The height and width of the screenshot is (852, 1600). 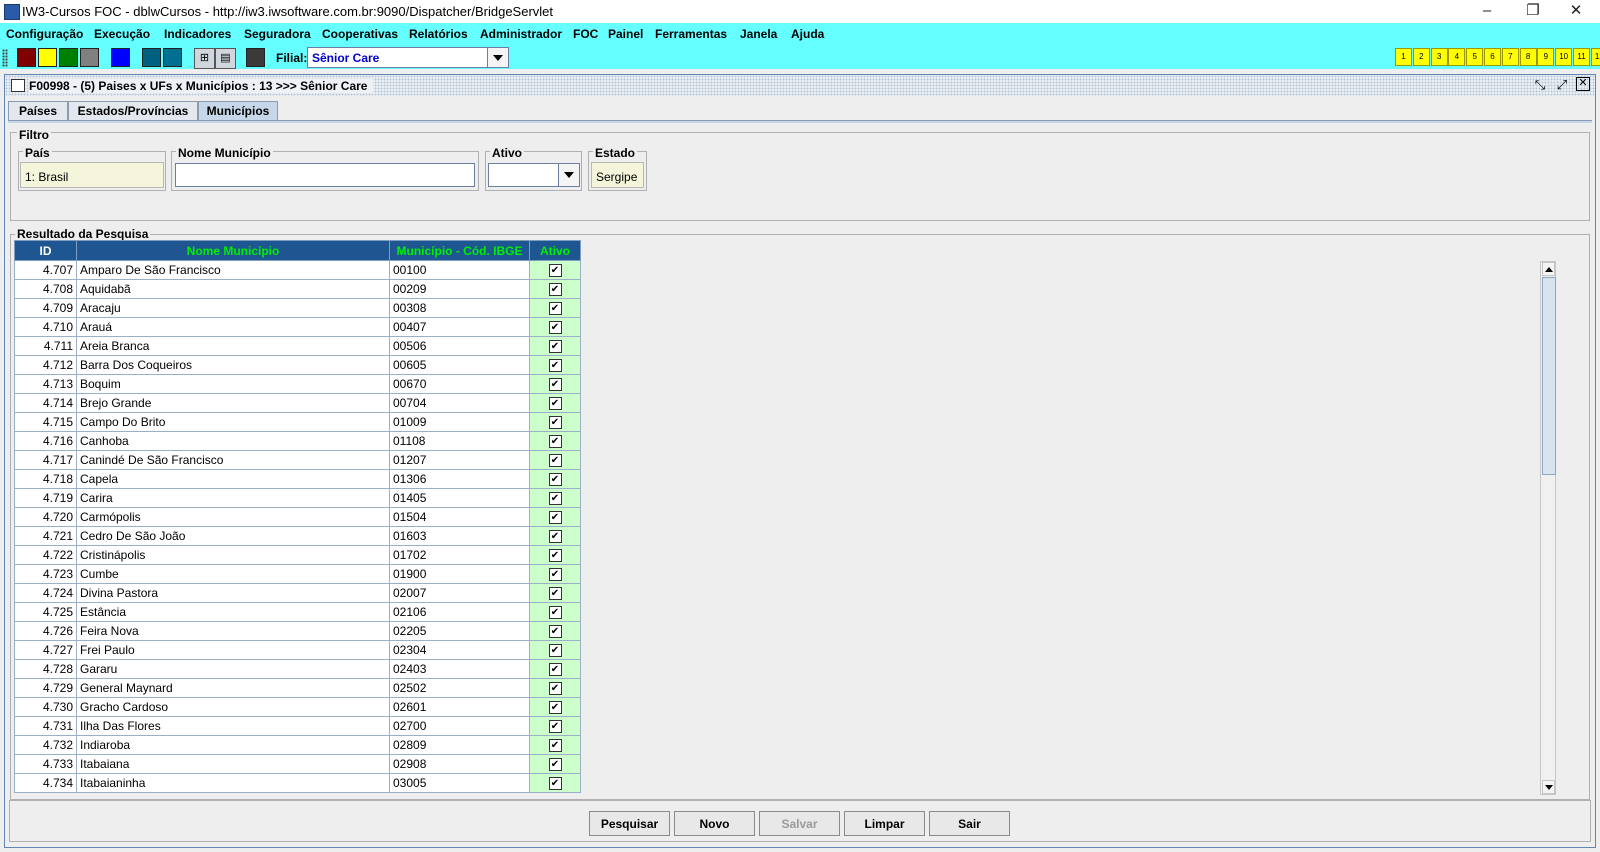 I want to click on cell-nome: Aquidabã, so click(x=233, y=289).